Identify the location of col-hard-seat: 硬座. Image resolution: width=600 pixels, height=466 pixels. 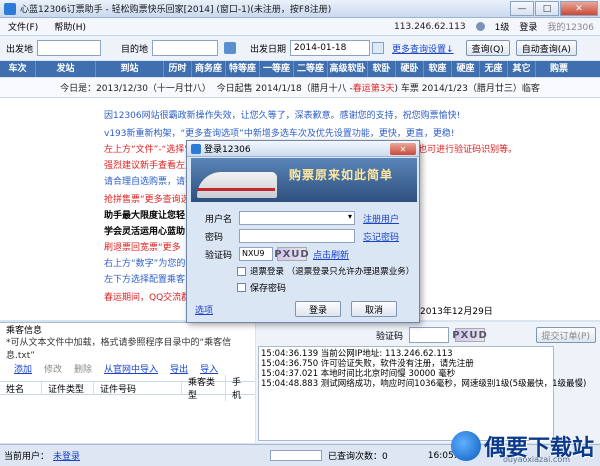
(466, 69).